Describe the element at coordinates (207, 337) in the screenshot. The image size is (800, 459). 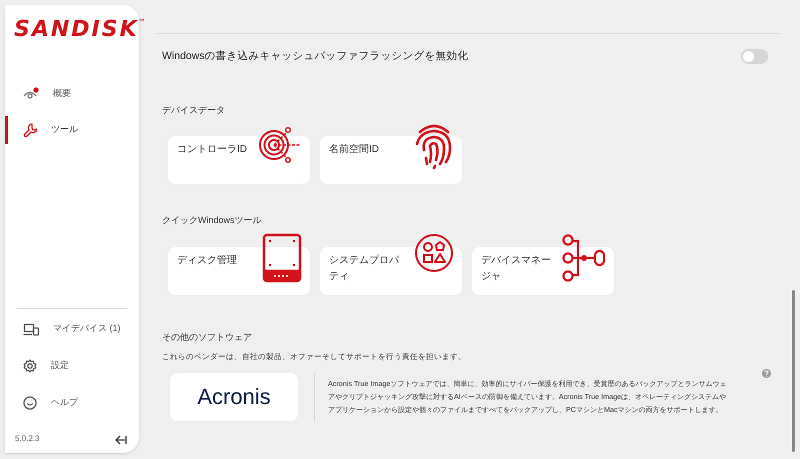
I see `section-heading: その他のソフトウェア` at that location.